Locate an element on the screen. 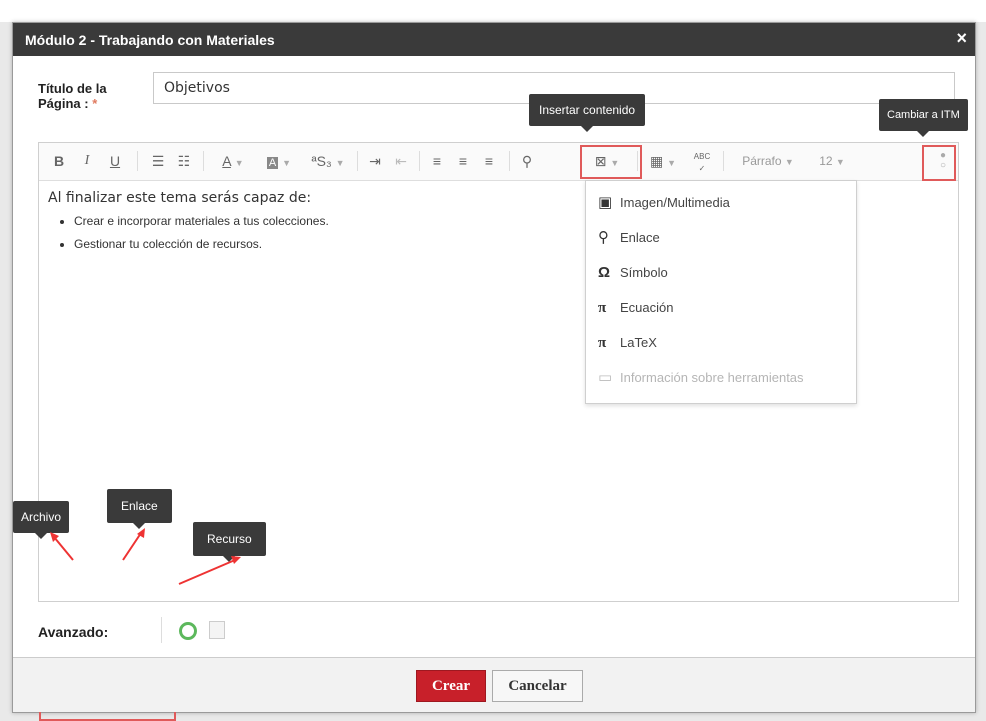 The height and width of the screenshot is (721, 986). insert-content-highlight is located at coordinates (611, 162).